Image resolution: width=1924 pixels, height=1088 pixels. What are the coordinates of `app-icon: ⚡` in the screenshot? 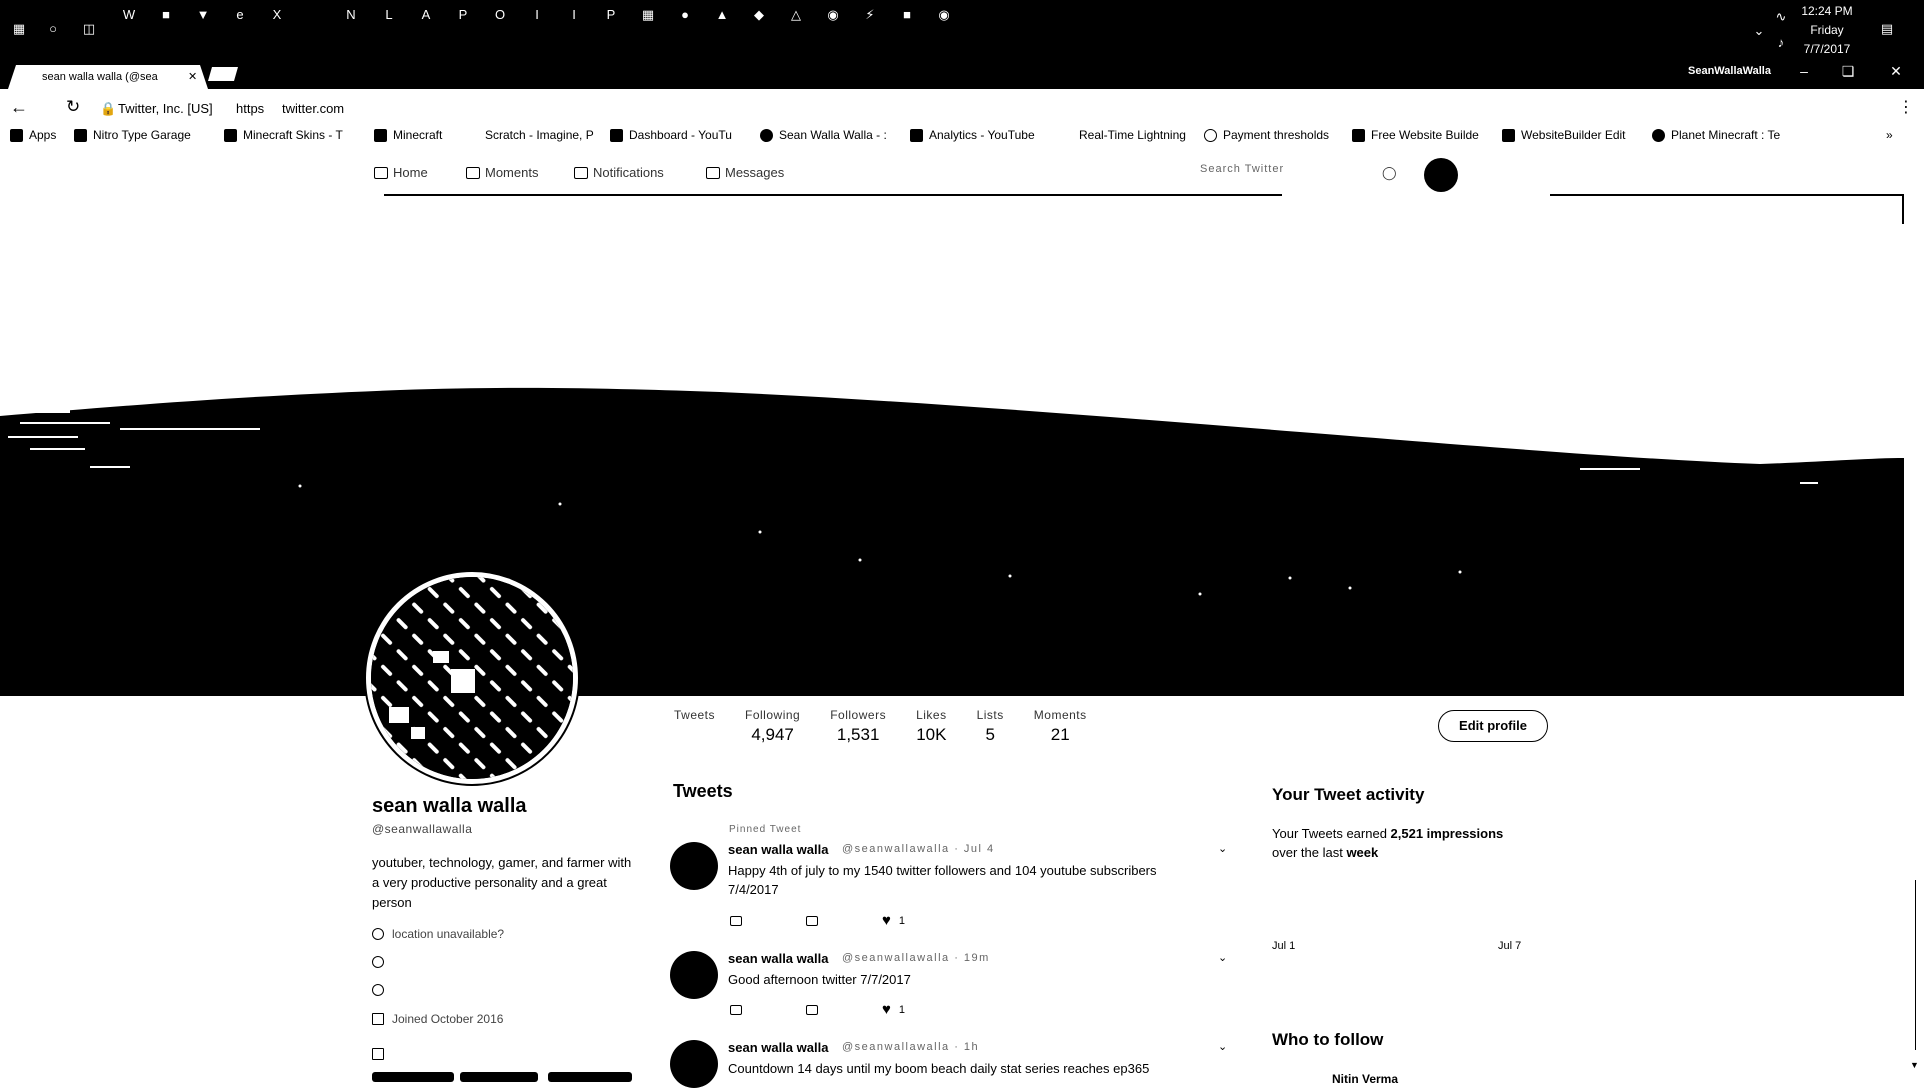 It's located at (870, 15).